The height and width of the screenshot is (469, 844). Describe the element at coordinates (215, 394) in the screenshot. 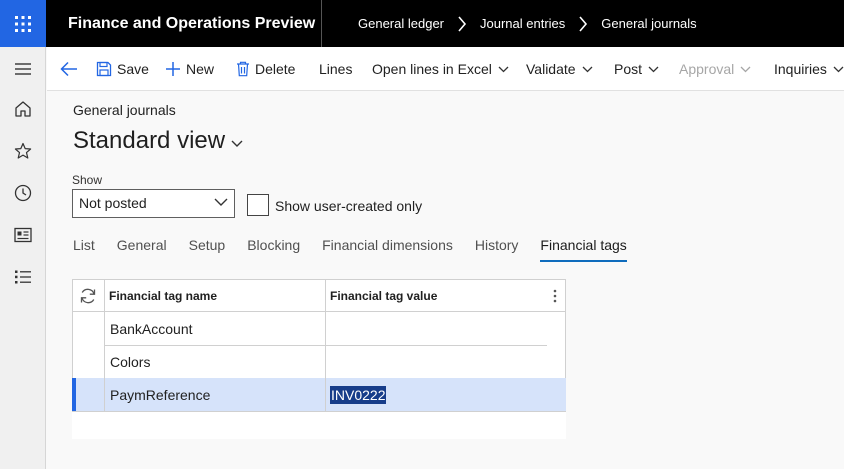

I see `financial-tag-name-cell: PaymReference` at that location.